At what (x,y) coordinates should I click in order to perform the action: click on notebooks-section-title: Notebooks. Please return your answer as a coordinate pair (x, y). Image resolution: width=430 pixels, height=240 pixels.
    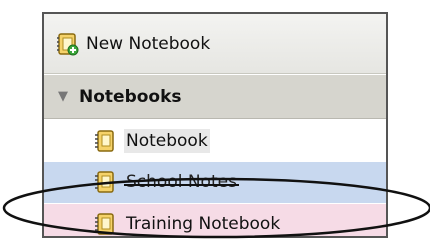
    Looking at the image, I should click on (130, 97).